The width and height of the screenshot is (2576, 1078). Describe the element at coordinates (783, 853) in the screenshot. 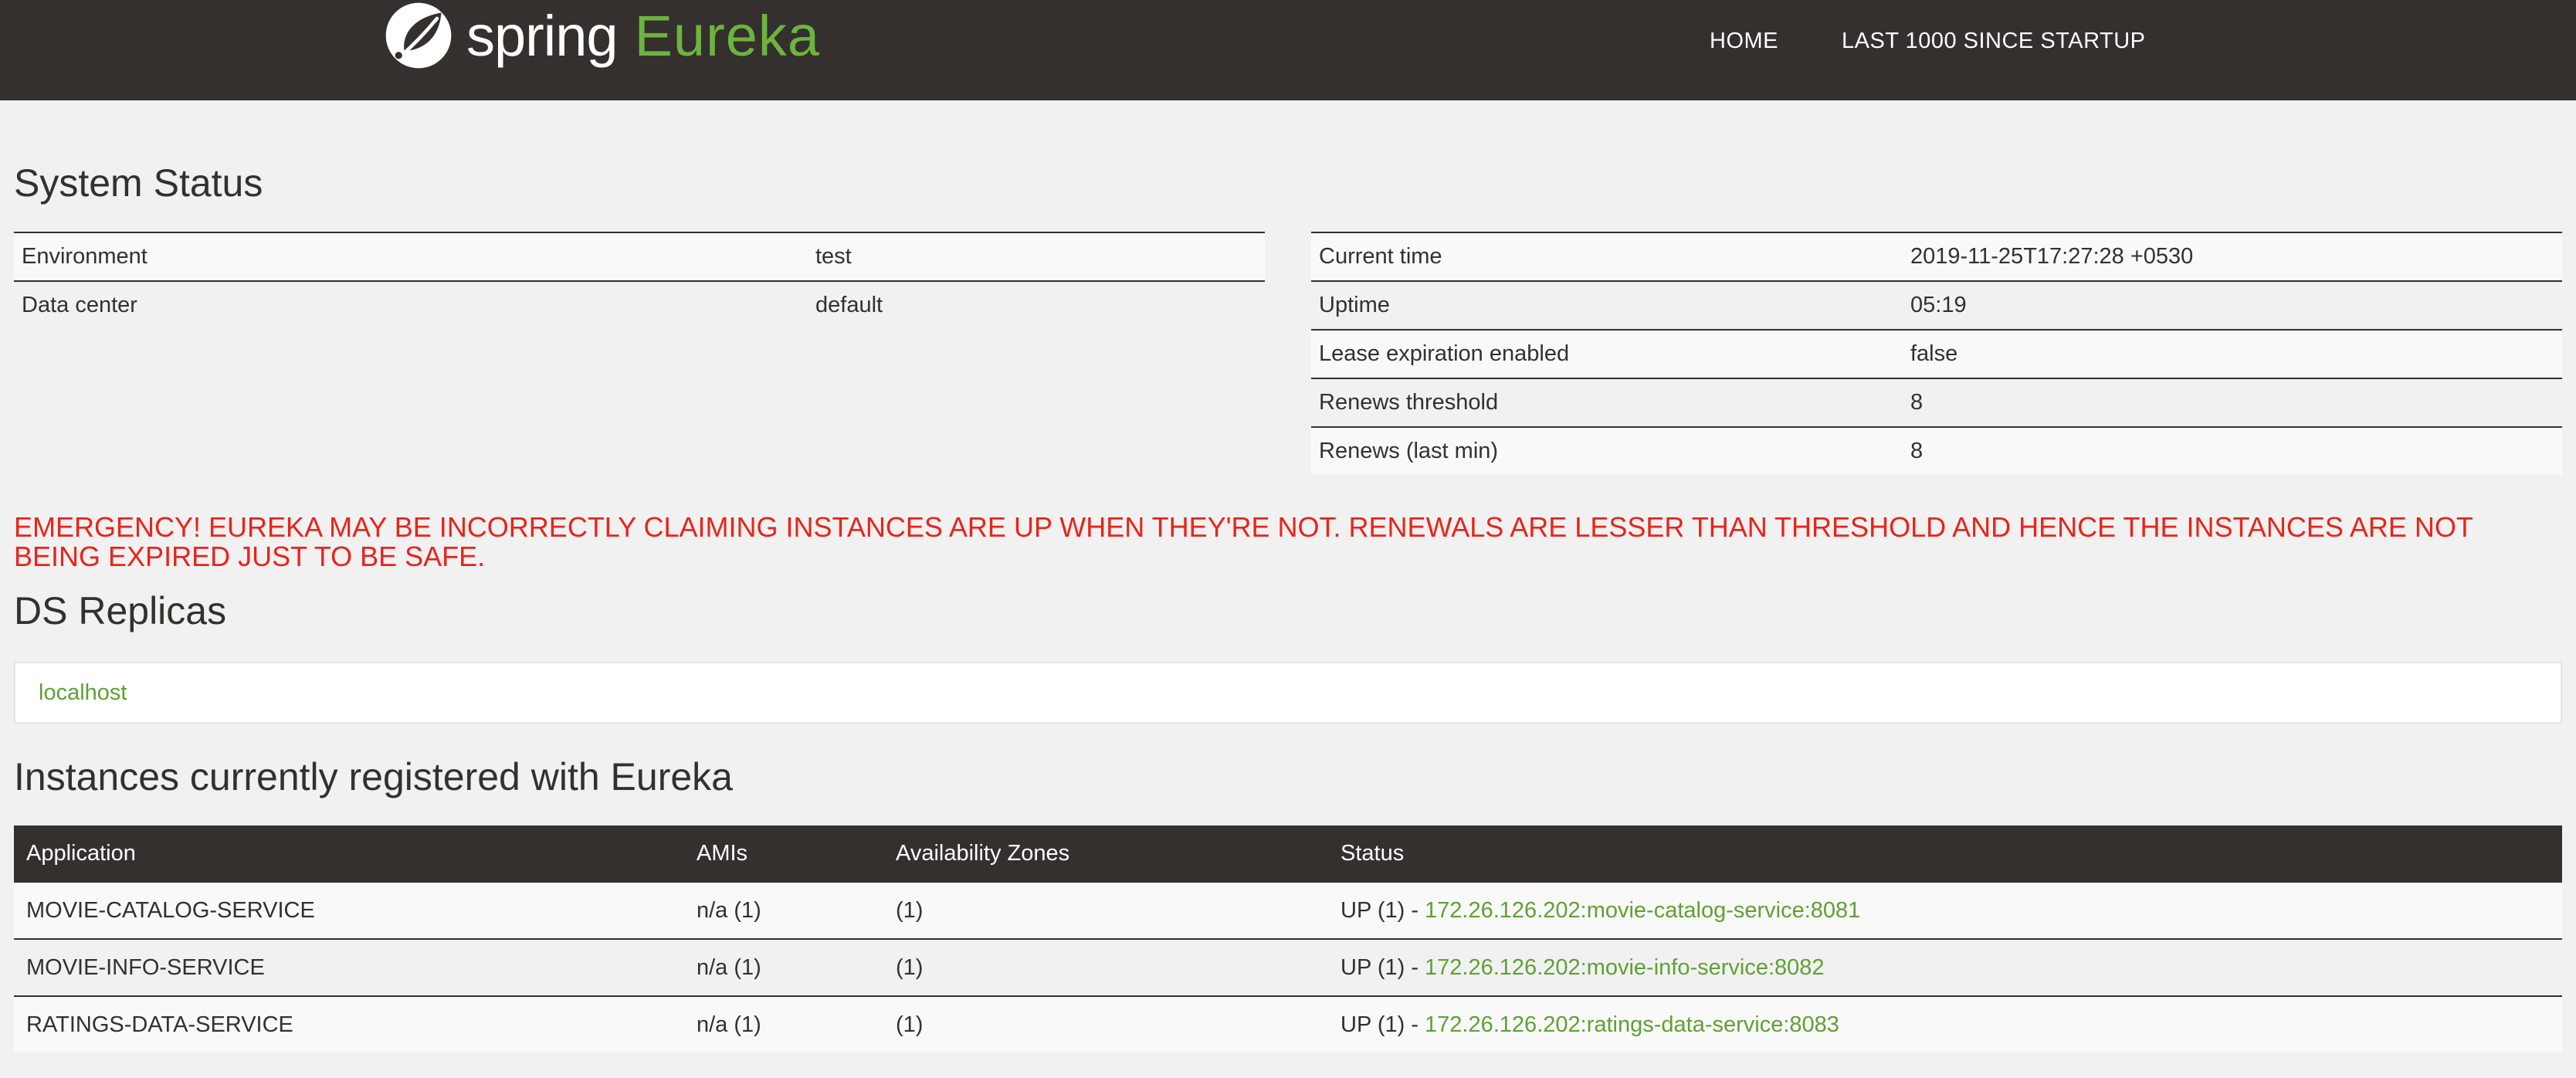

I see `column-header-amis: AMIs` at that location.